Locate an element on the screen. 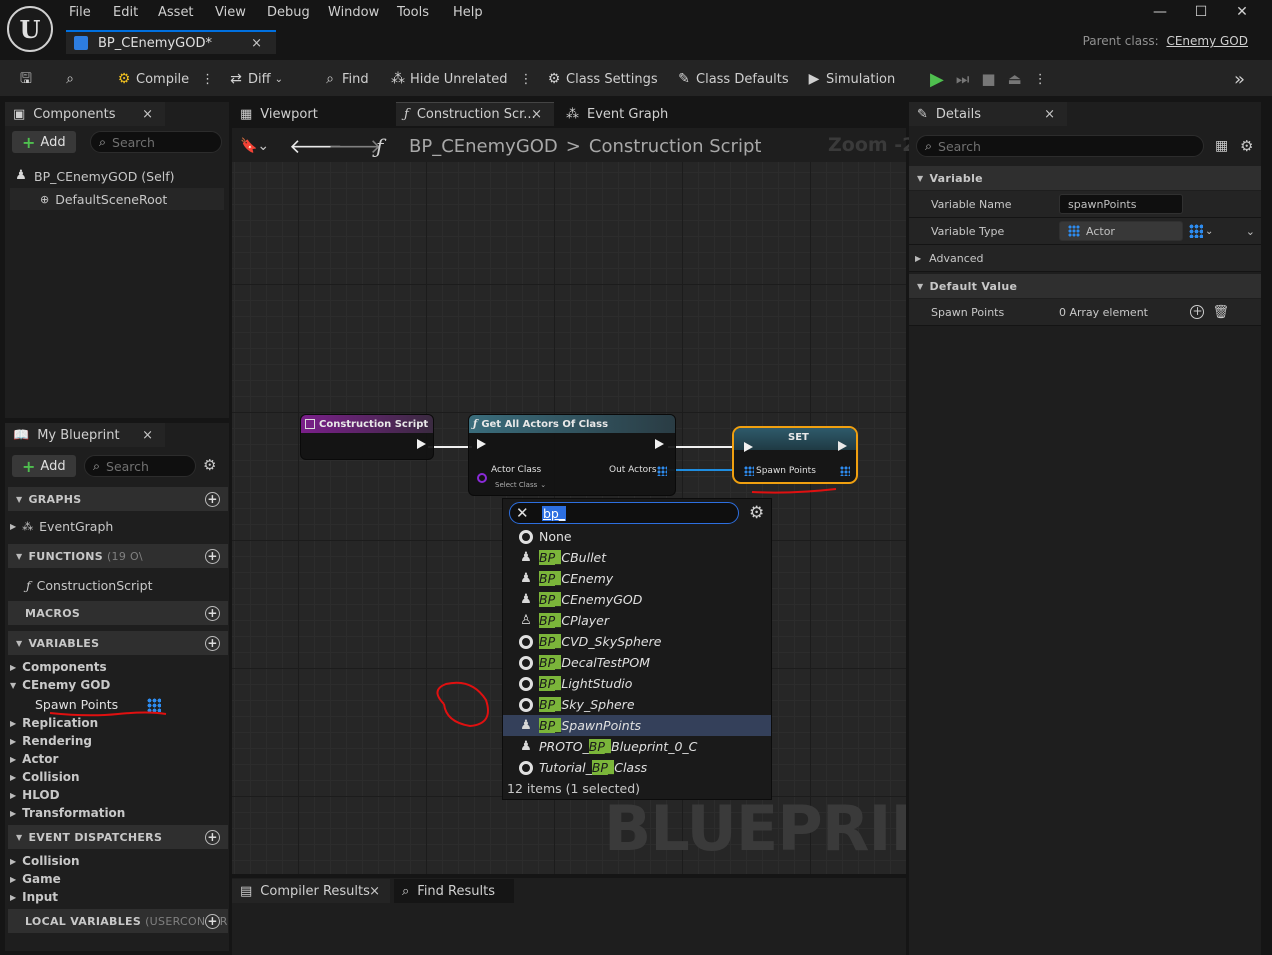 This screenshot has height=955, width=1272. functions-section: ▼ FUNCTIONS (19 O\ + is located at coordinates (118, 556).